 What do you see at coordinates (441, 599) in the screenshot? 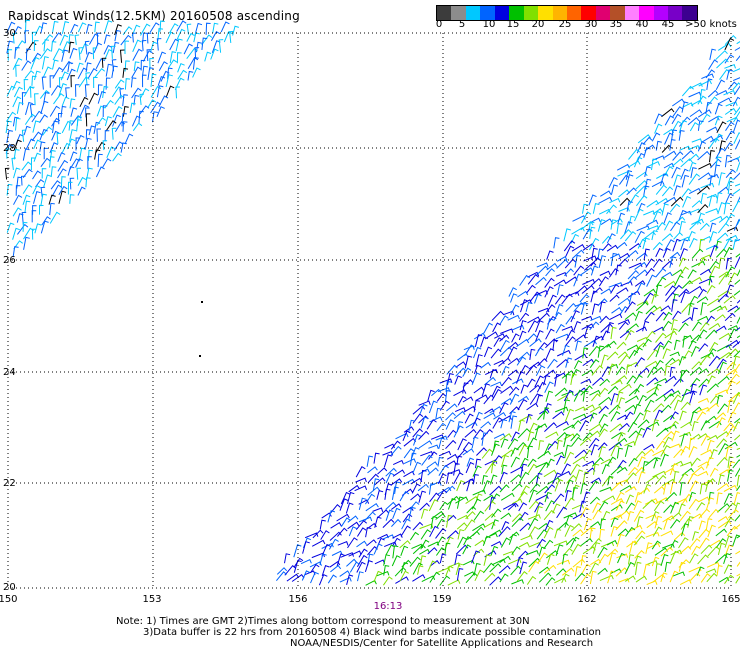
I see `lon-label-159: 159` at bounding box center [441, 599].